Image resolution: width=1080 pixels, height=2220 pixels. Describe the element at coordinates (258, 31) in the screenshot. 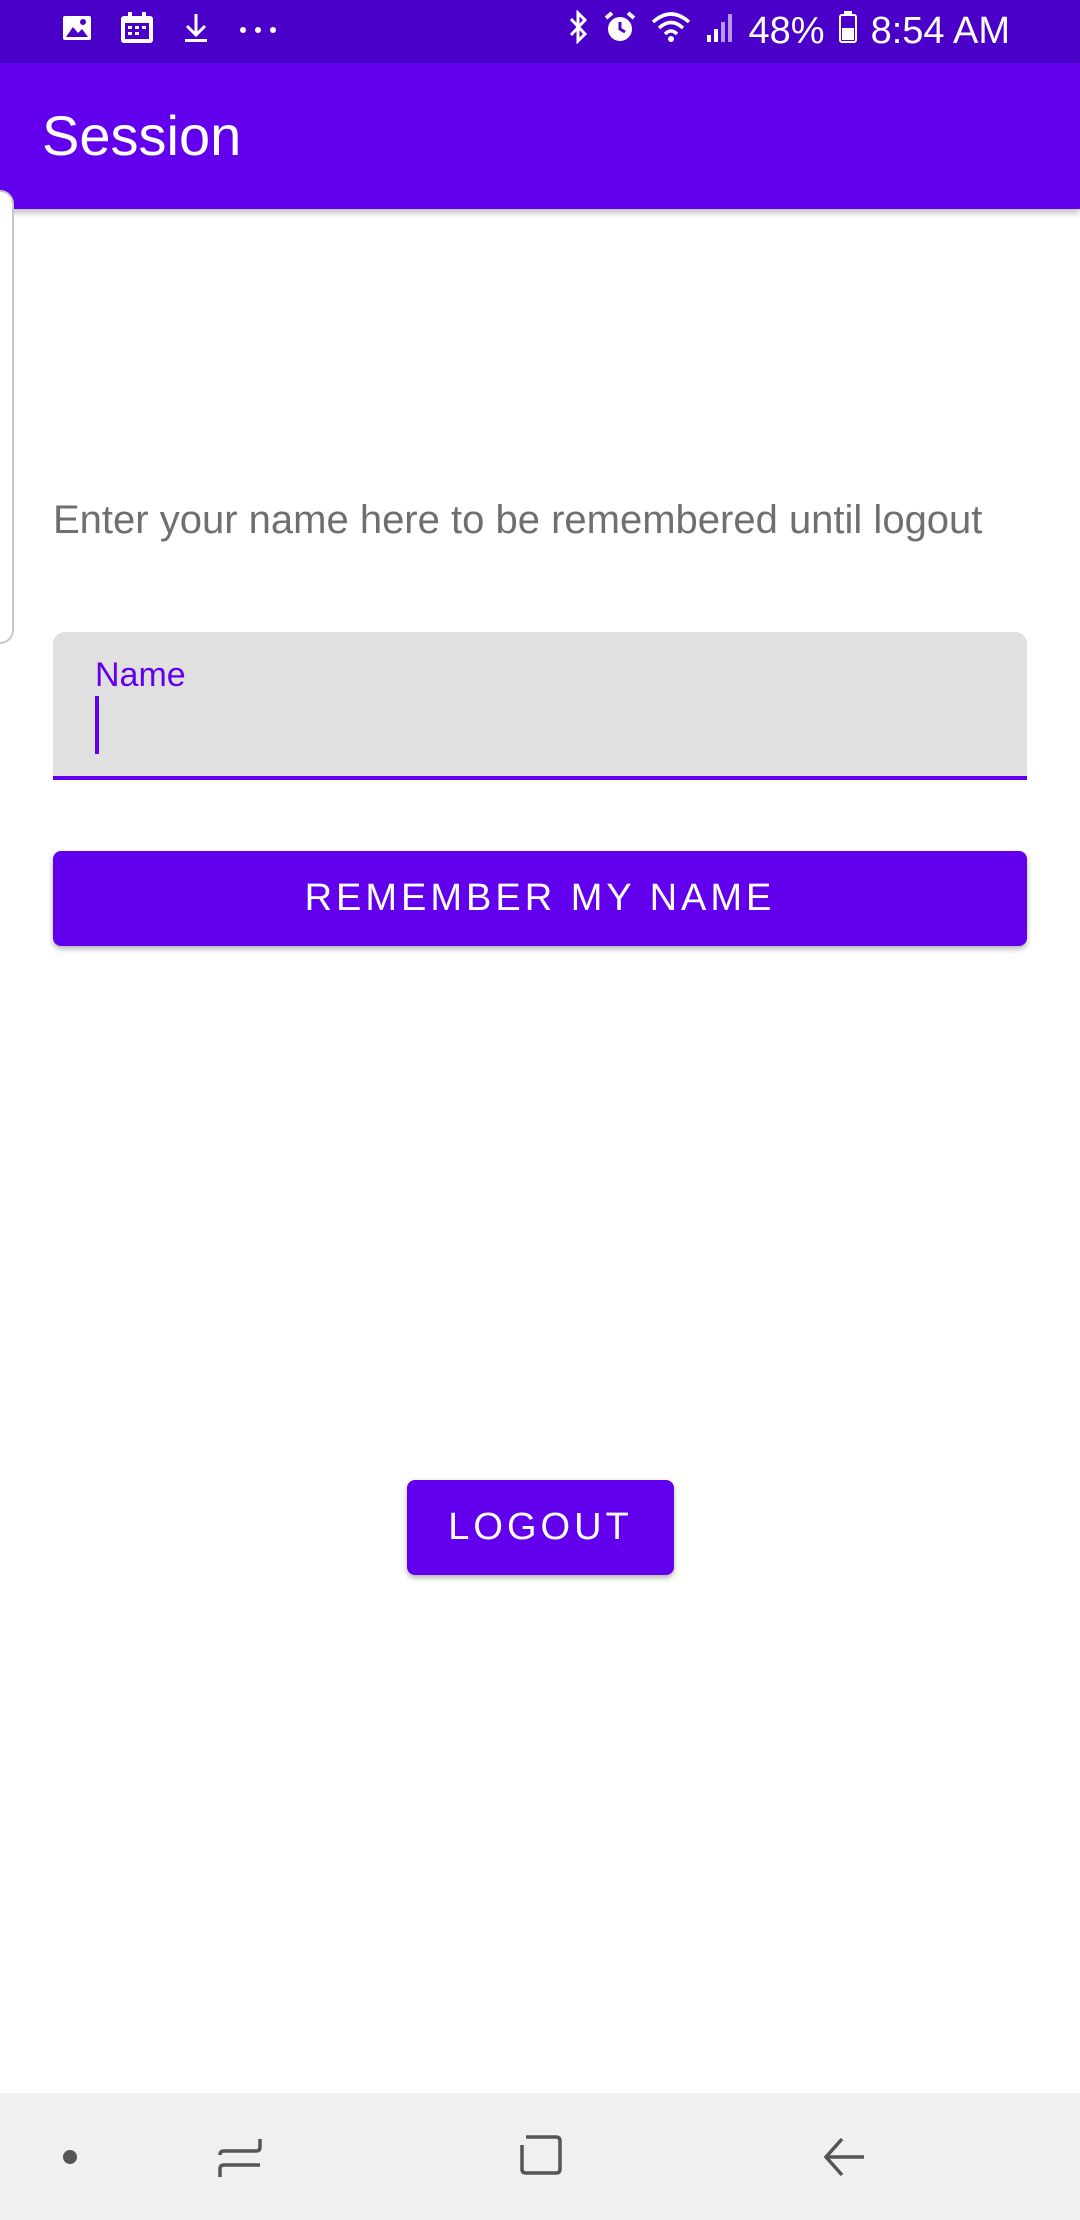

I see `more-dots-icon` at that location.